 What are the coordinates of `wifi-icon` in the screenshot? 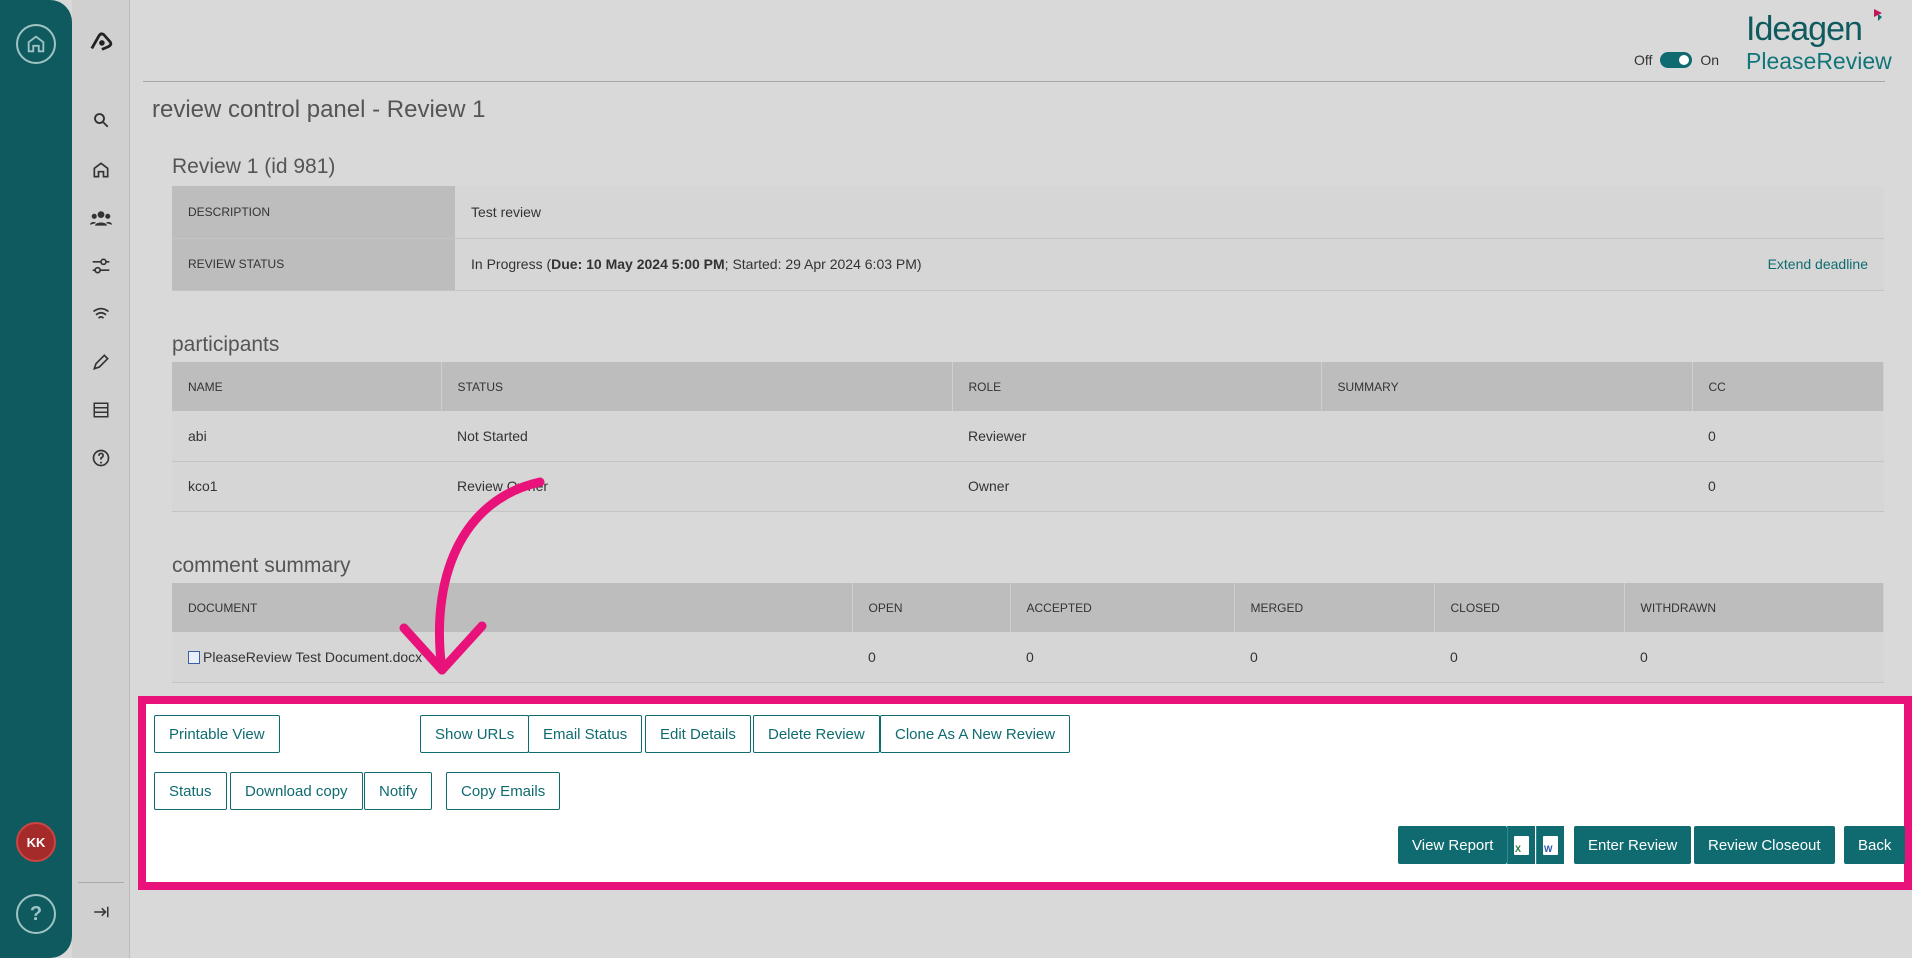 It's located at (101, 314).